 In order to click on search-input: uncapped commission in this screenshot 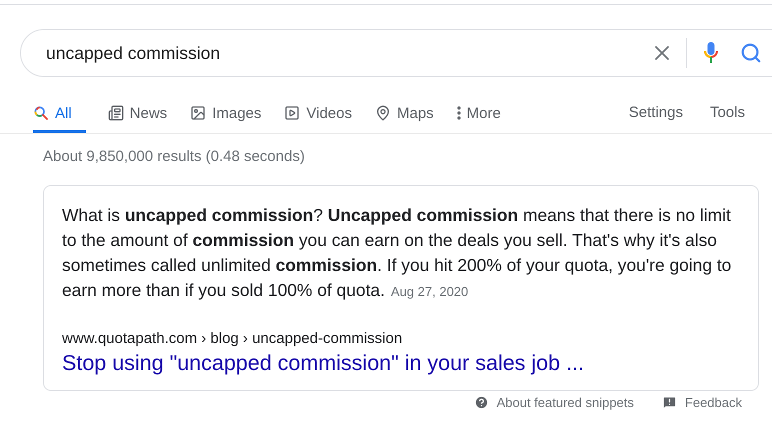, I will do `click(344, 53)`.